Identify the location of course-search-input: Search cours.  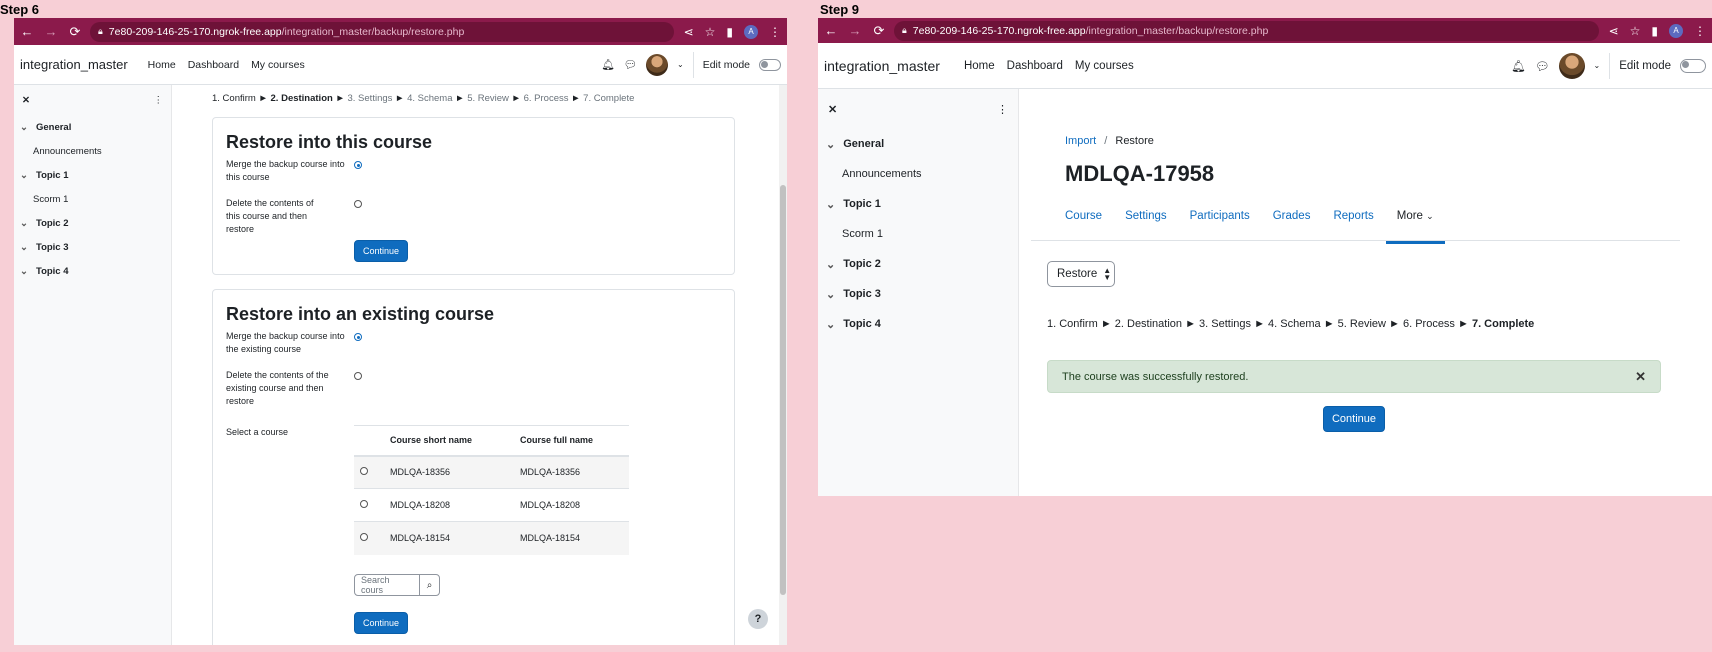
(387, 585).